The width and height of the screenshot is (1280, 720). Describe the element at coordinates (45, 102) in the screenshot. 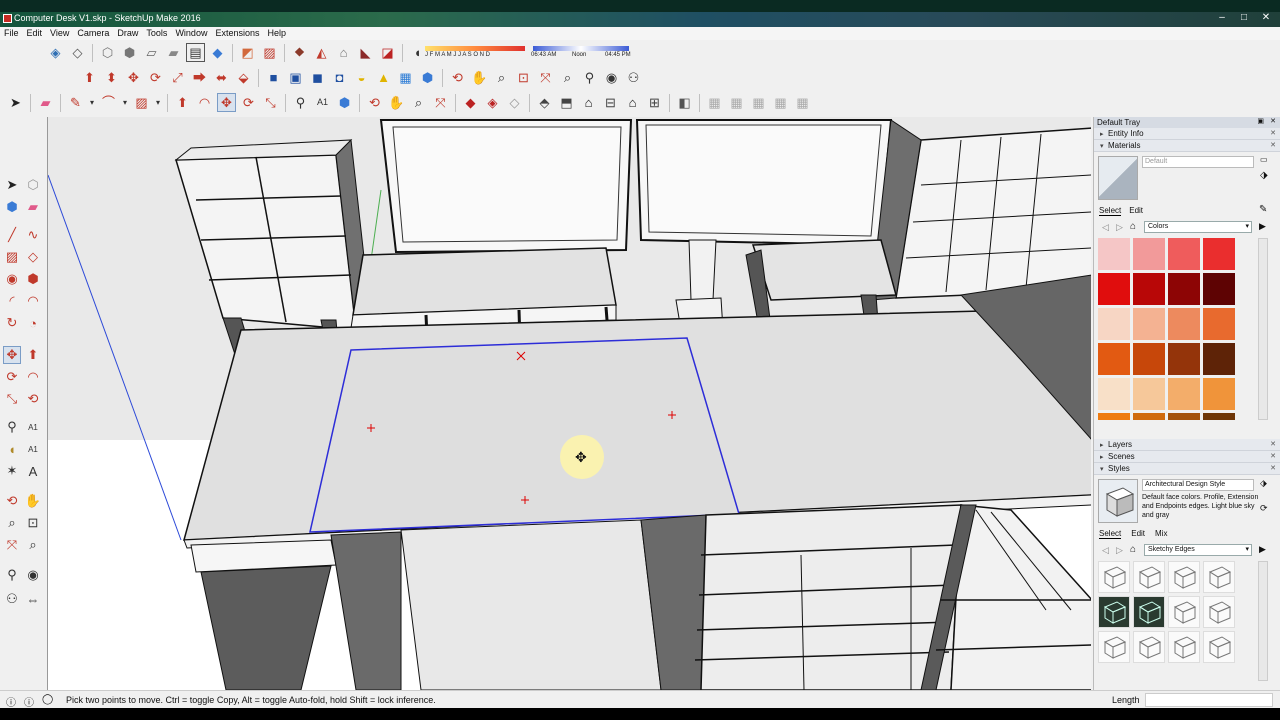

I see `eraser-icon: ▰` at that location.